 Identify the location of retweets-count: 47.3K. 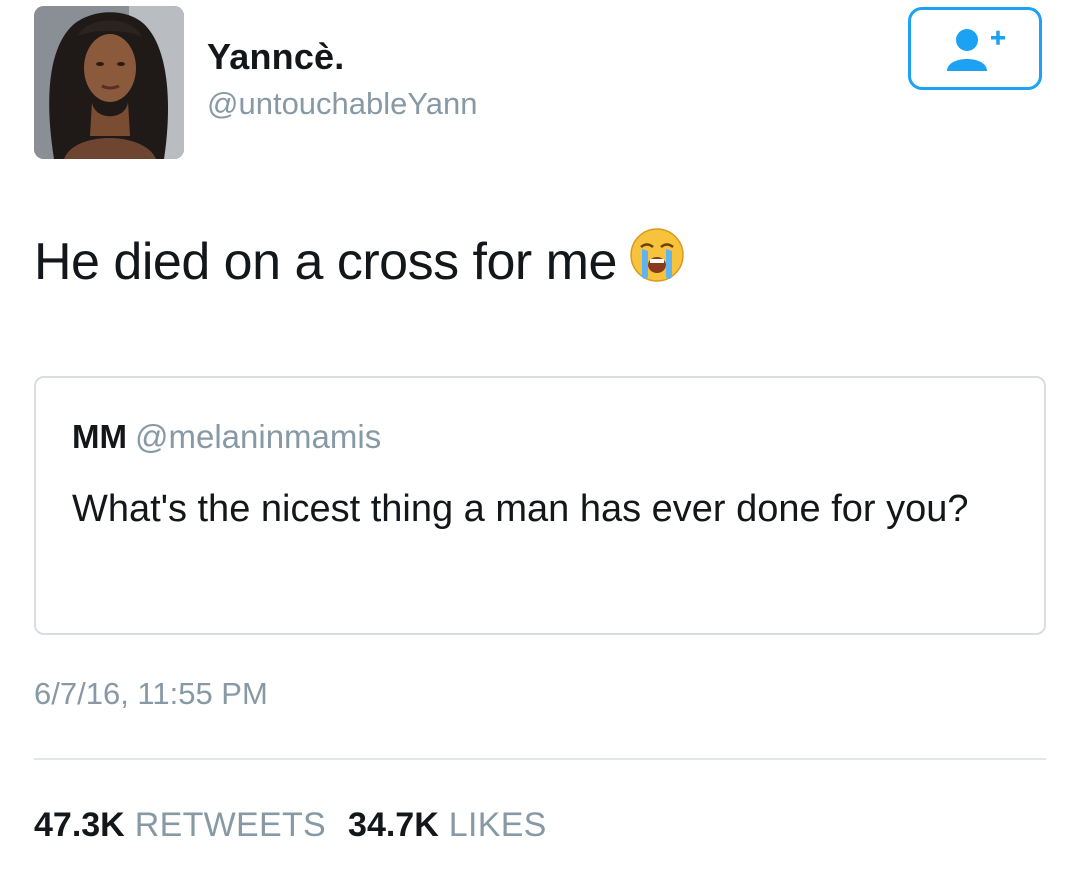
(79, 825).